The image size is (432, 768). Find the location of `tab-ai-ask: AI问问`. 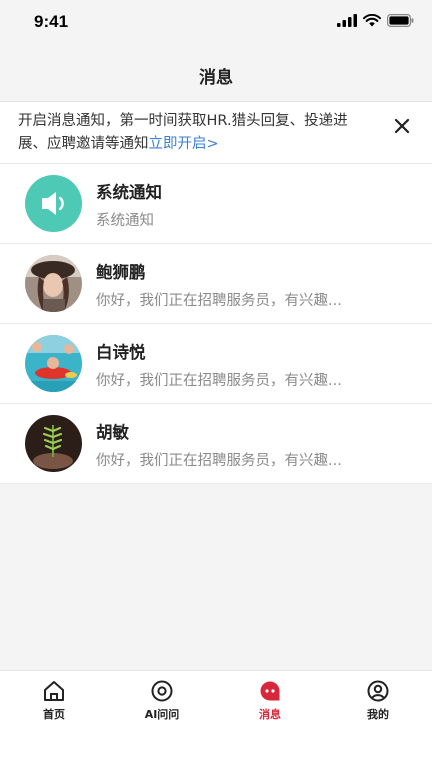

tab-ai-ask: AI问问 is located at coordinates (162, 700).